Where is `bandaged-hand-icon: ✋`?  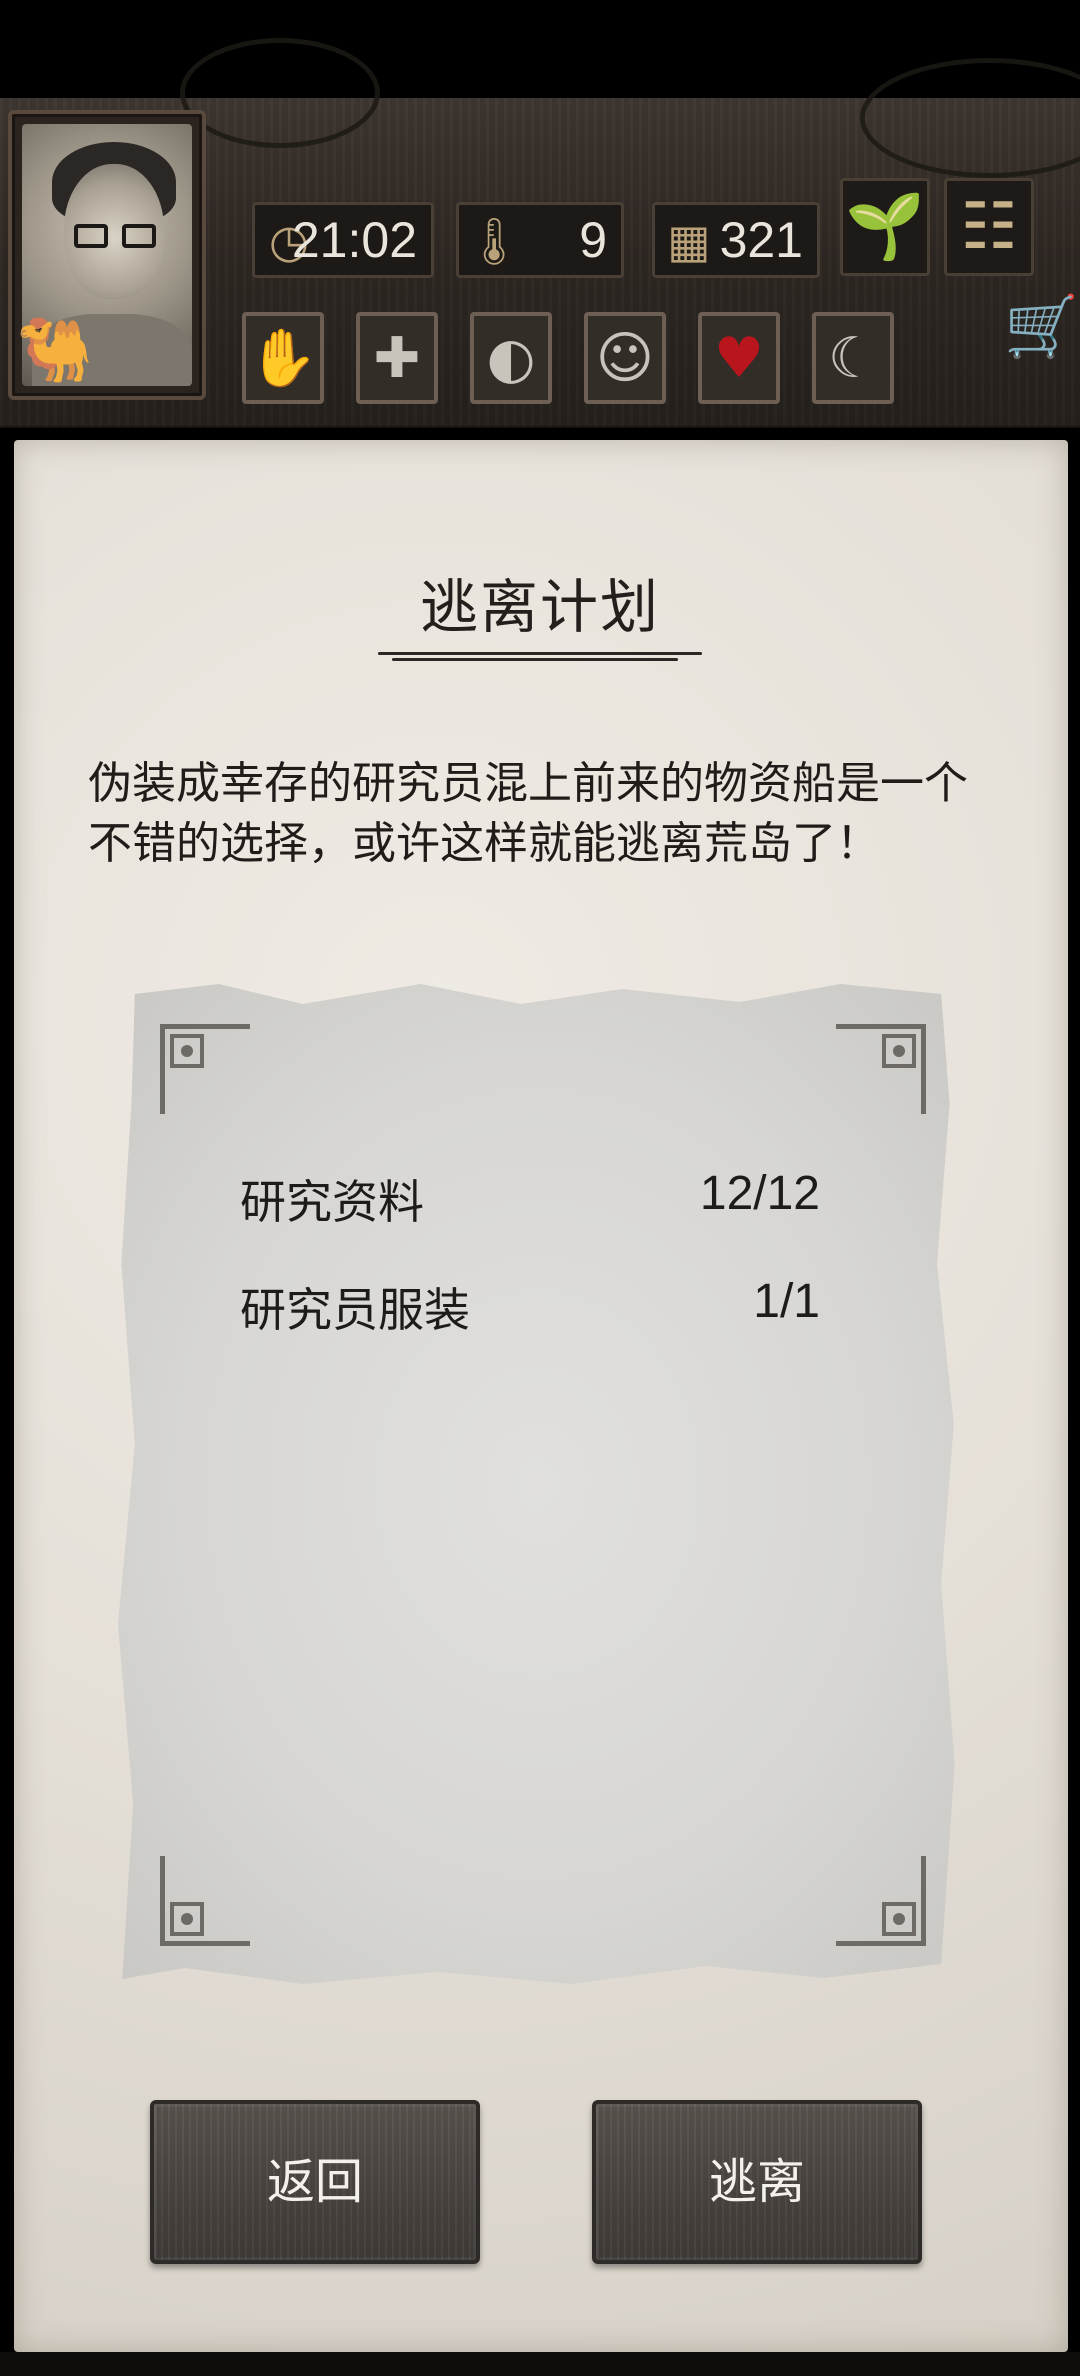 bandaged-hand-icon: ✋ is located at coordinates (283, 358).